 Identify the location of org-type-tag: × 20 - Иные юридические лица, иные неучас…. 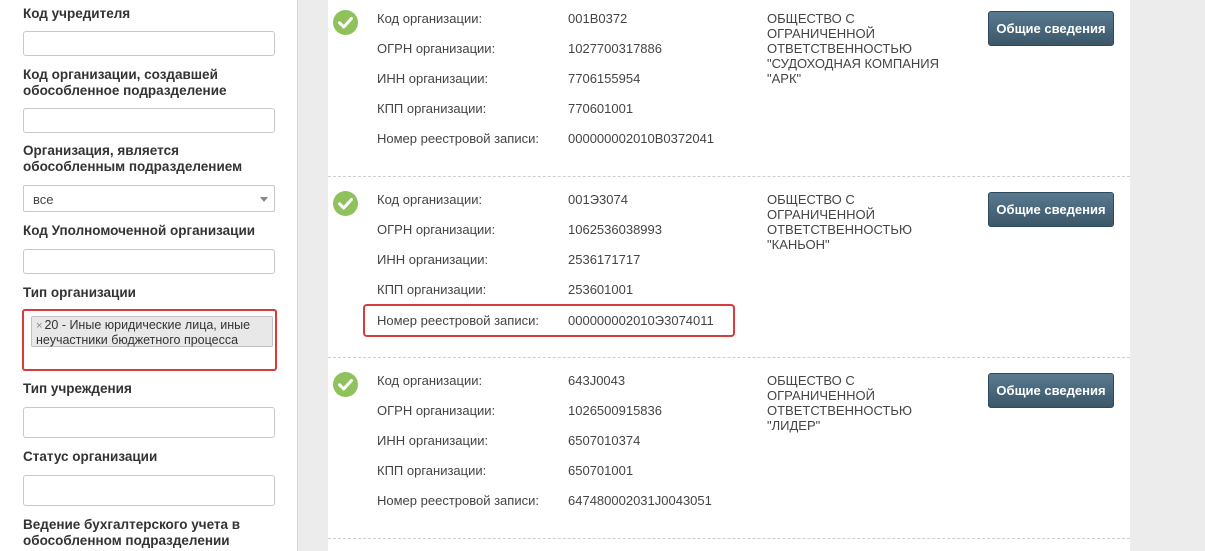
(152, 331).